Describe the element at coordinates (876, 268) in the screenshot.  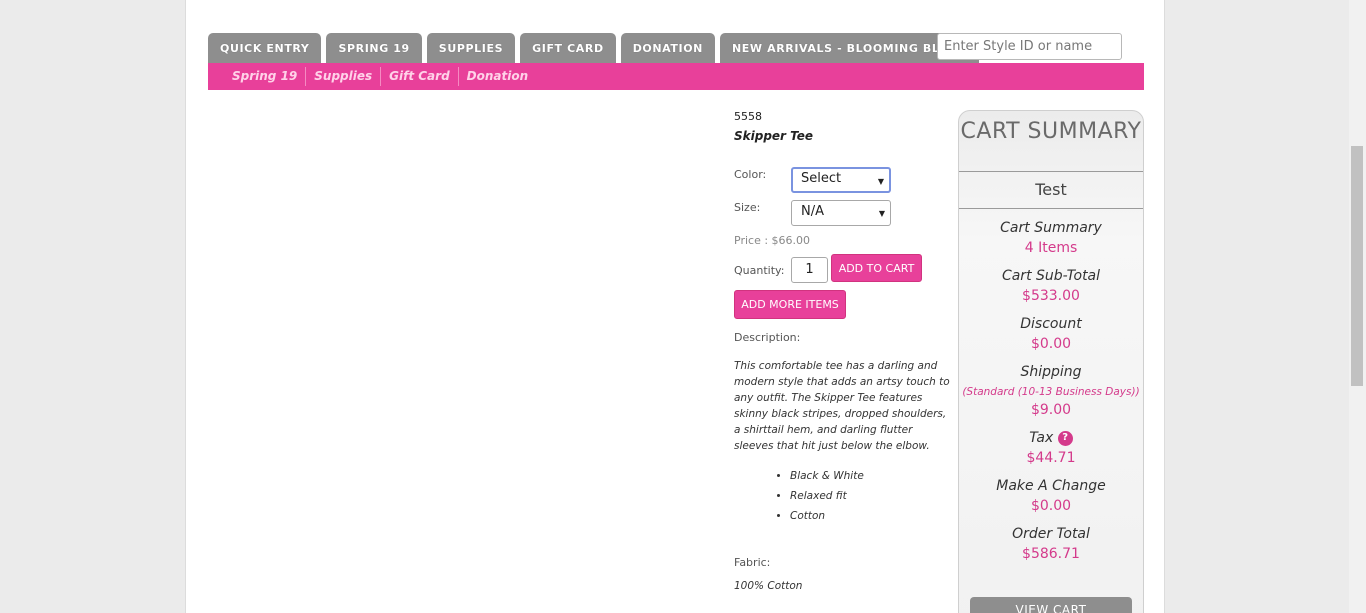
I see `add-to-cart-button: ADD TO CART` at that location.